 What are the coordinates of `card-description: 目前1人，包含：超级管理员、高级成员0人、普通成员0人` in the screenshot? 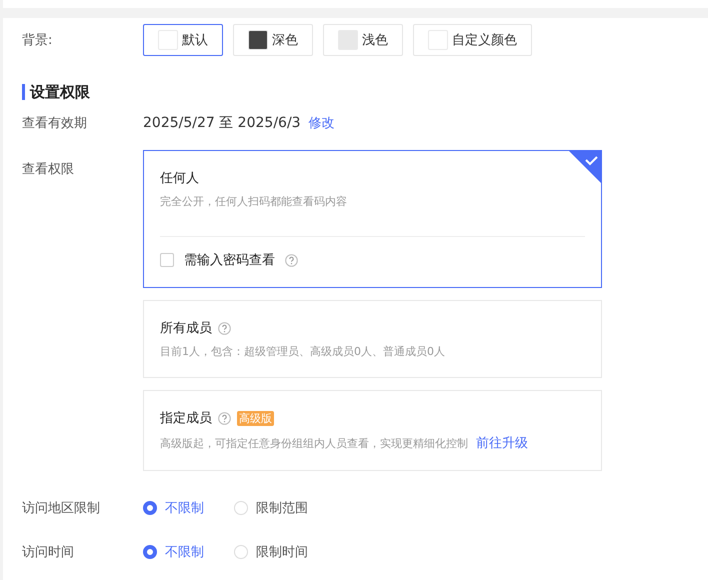 It's located at (302, 351).